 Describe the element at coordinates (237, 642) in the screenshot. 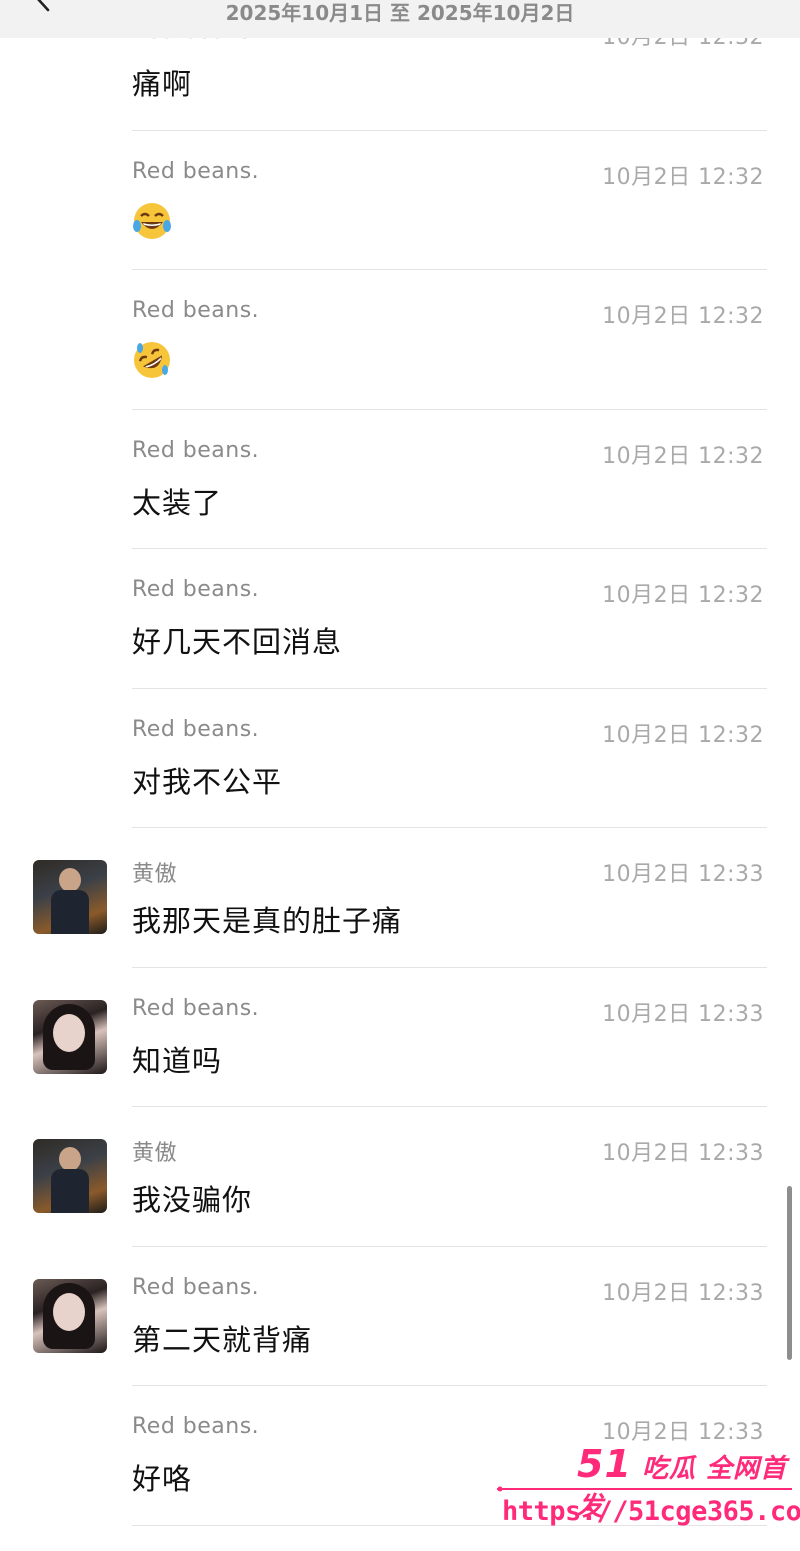

I see `message-text: 好几天不回消息` at that location.